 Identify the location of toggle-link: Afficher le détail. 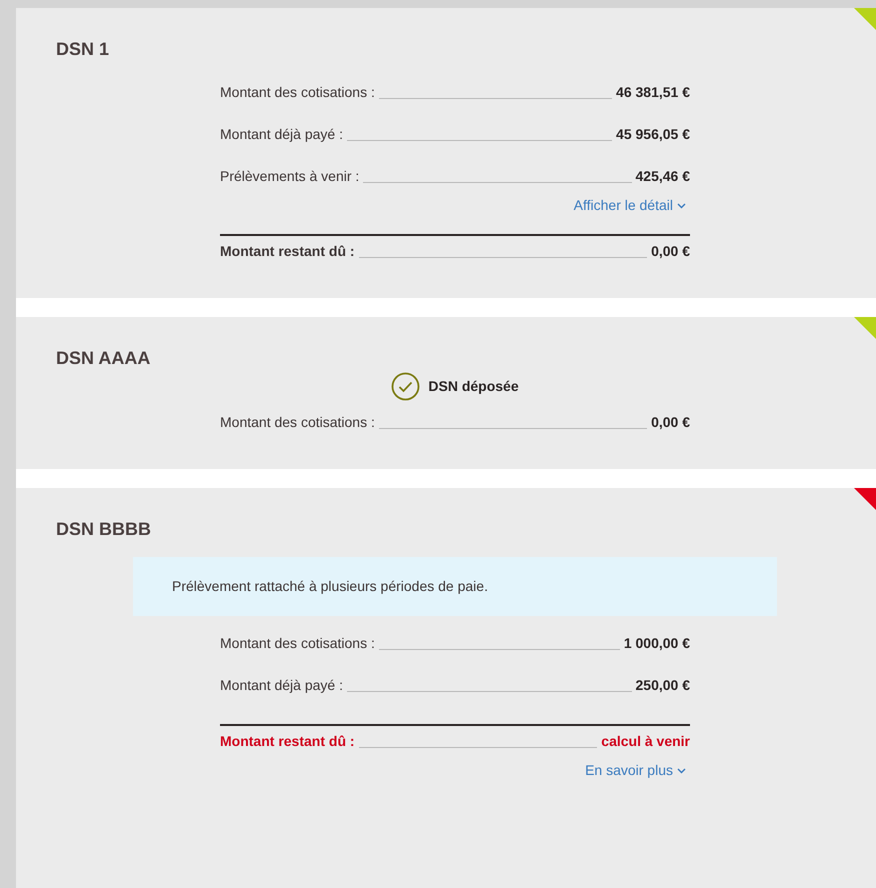
(630, 205).